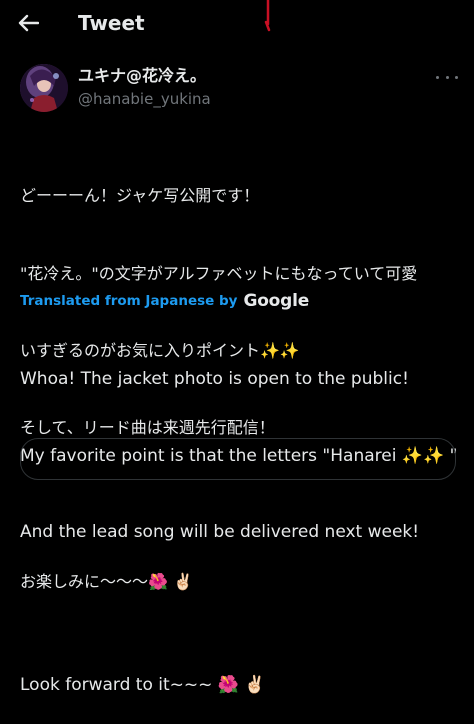 Image resolution: width=474 pixels, height=724 pixels. I want to click on translated-label: Translated from Japanese by, so click(129, 301).